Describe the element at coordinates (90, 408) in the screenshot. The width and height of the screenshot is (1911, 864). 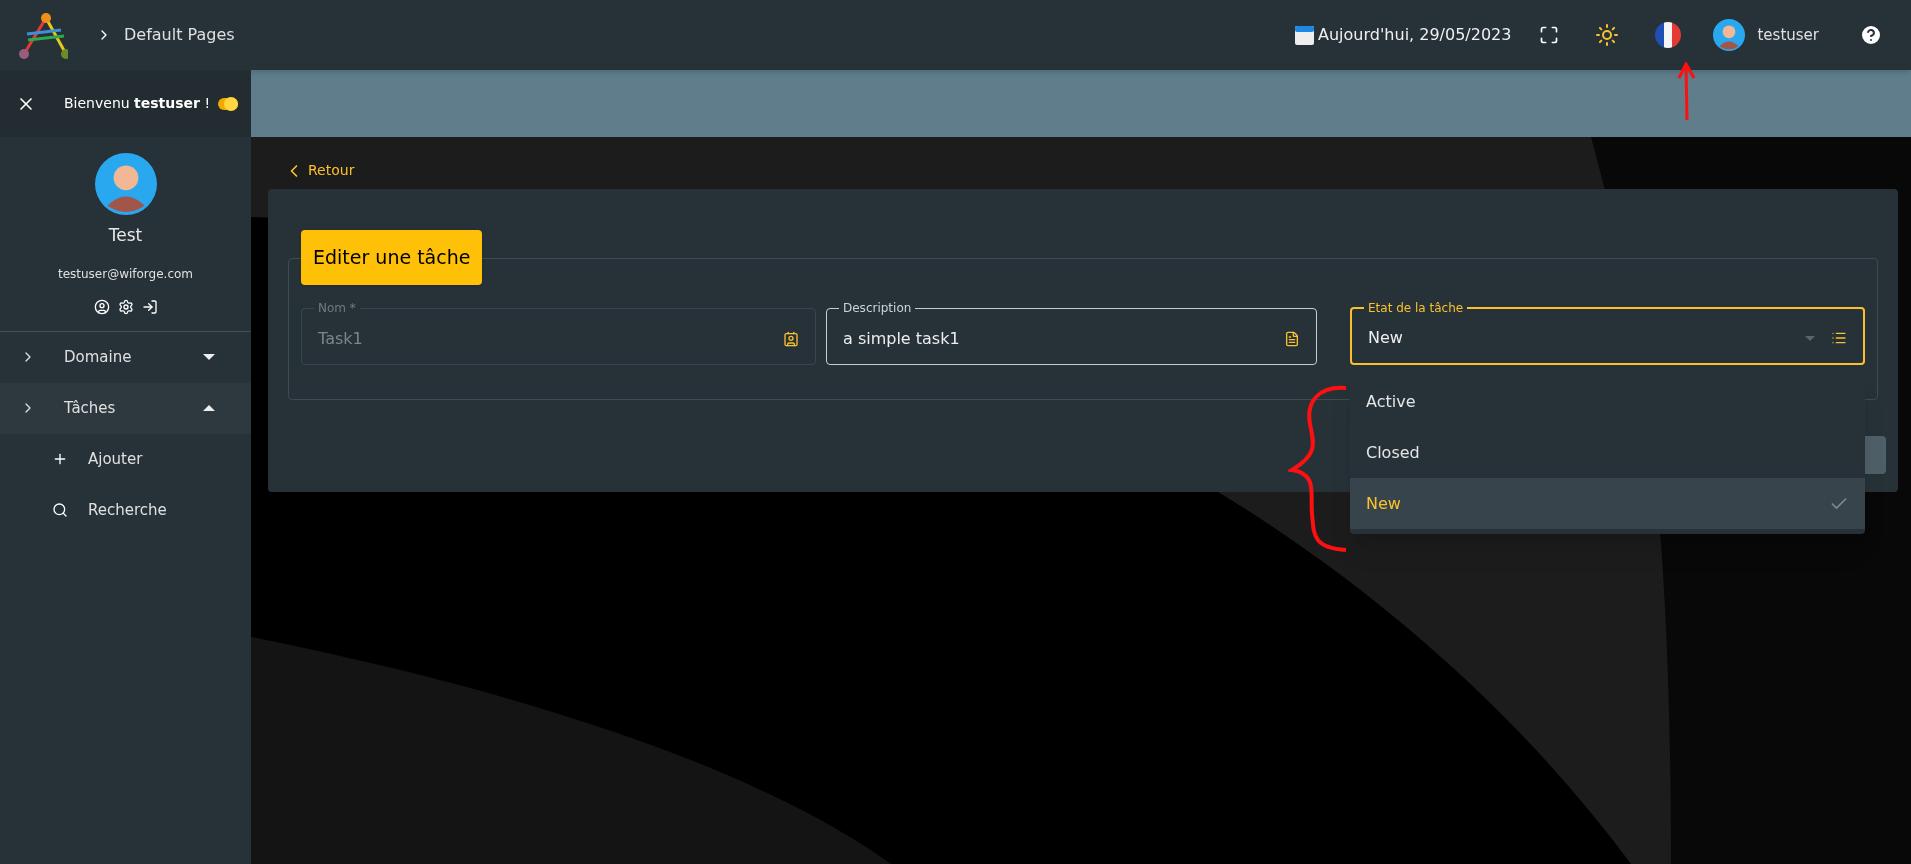
I see `menu-label: Tâches` at that location.